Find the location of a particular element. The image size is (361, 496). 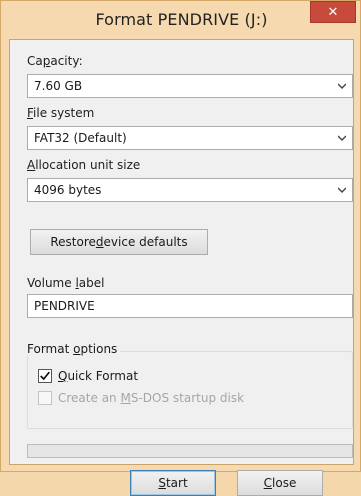

window-close-button: ✕ is located at coordinates (333, 12).